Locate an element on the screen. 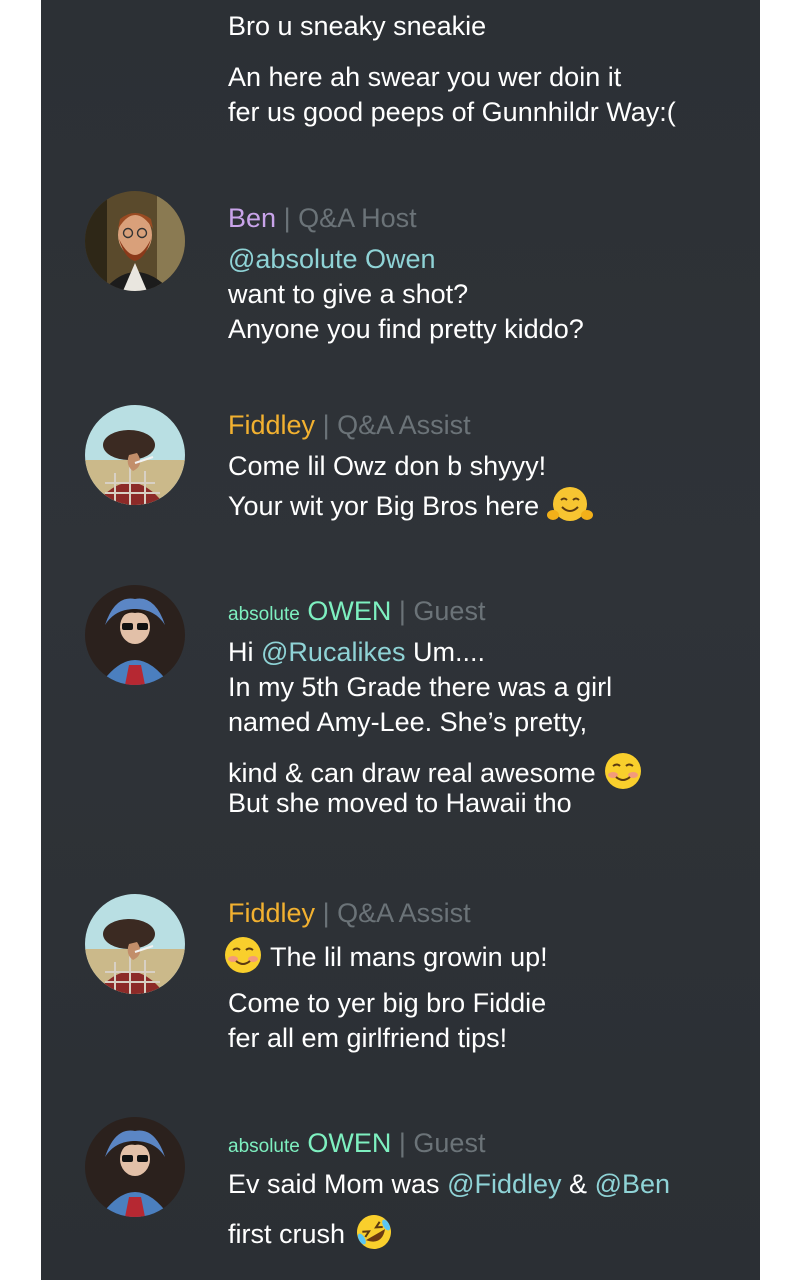 This screenshot has height=1280, width=800. message-text: Anyone you find pretty kiddo? is located at coordinates (406, 329).